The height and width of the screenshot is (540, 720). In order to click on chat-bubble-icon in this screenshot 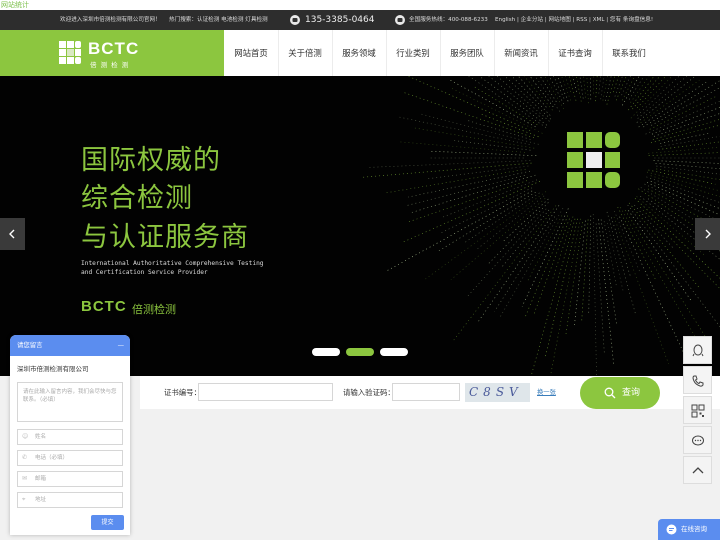, I will do `click(698, 440)`.